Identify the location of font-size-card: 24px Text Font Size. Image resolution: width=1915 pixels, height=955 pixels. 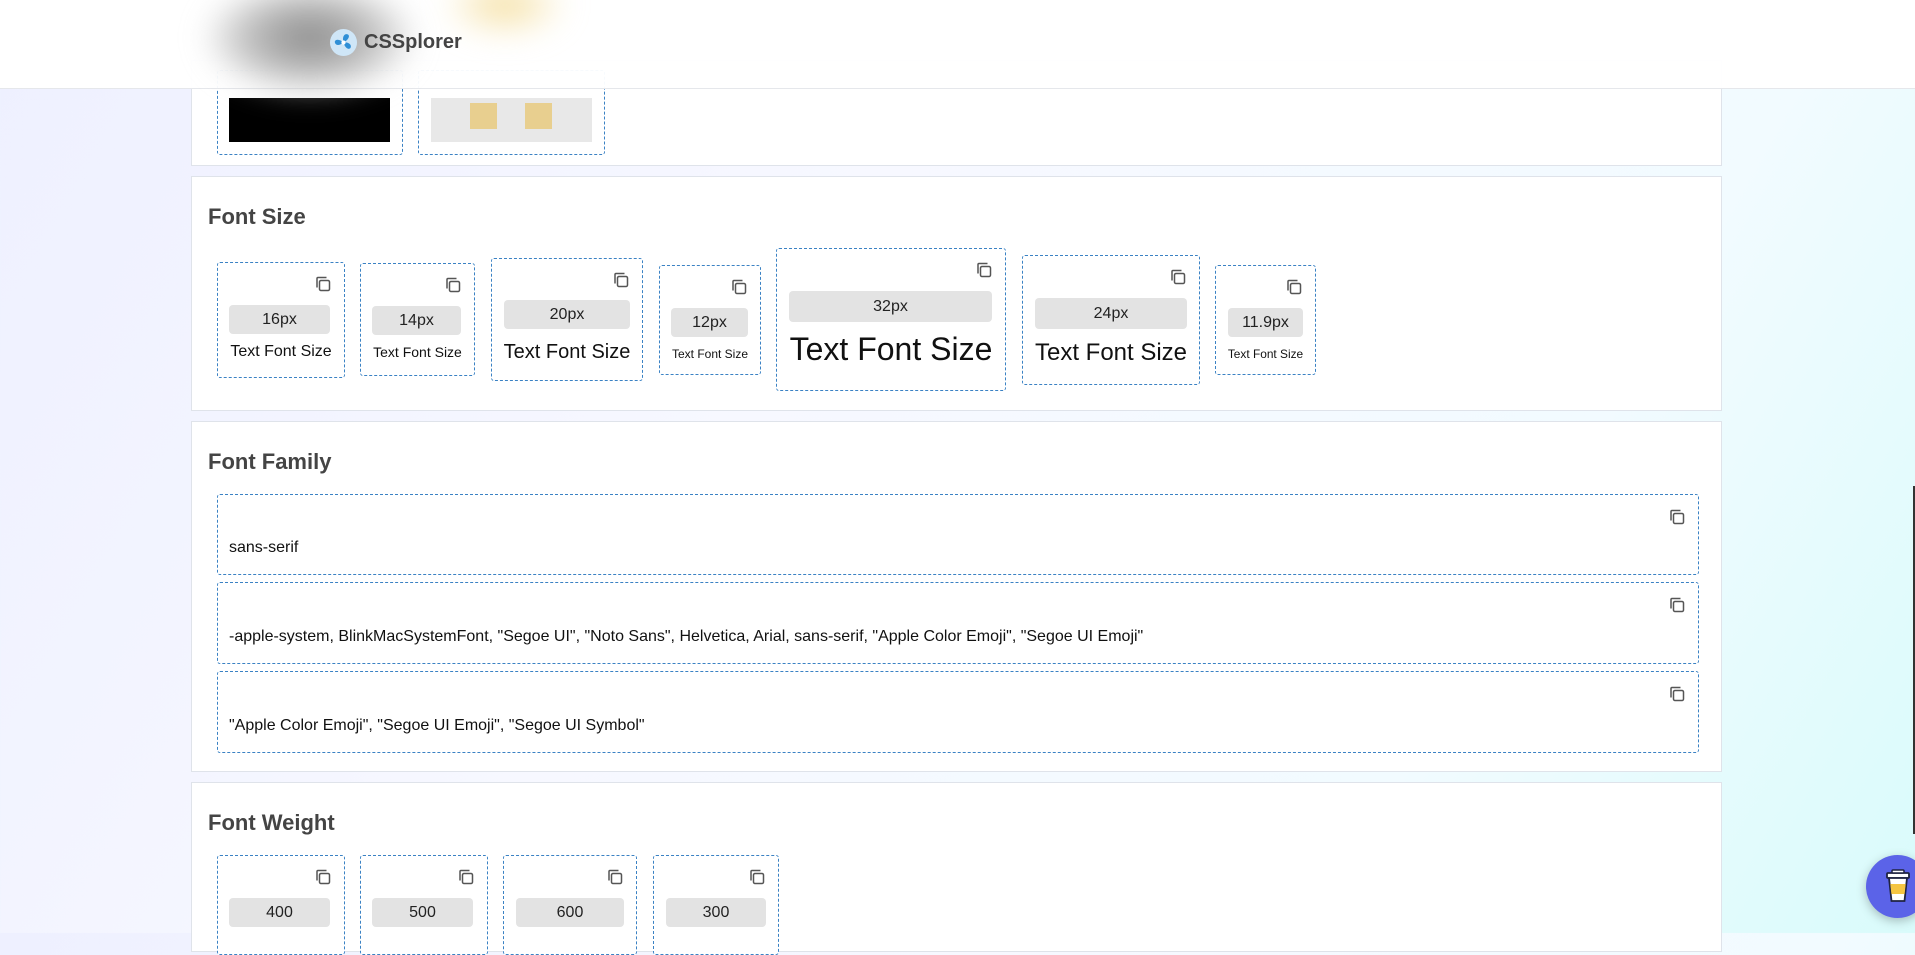
(1111, 320).